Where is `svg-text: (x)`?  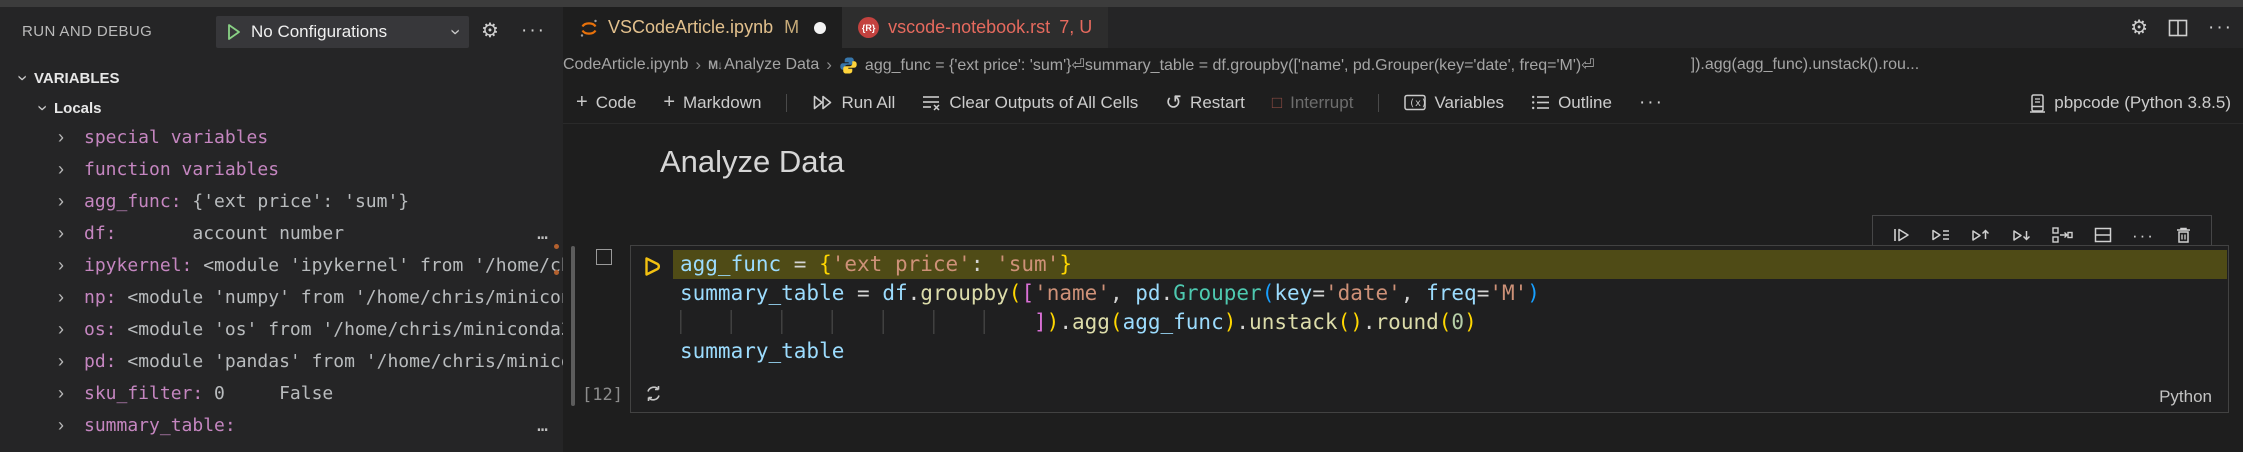
svg-text: (x) is located at coordinates (1417, 103).